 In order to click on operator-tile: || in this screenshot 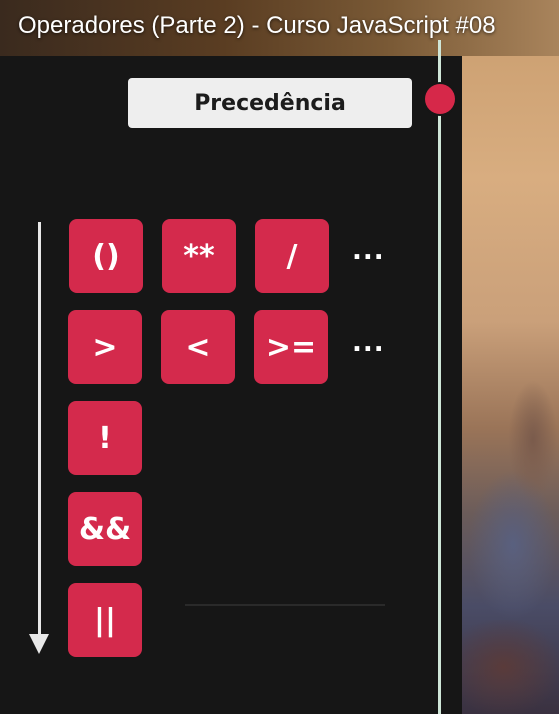, I will do `click(105, 620)`.